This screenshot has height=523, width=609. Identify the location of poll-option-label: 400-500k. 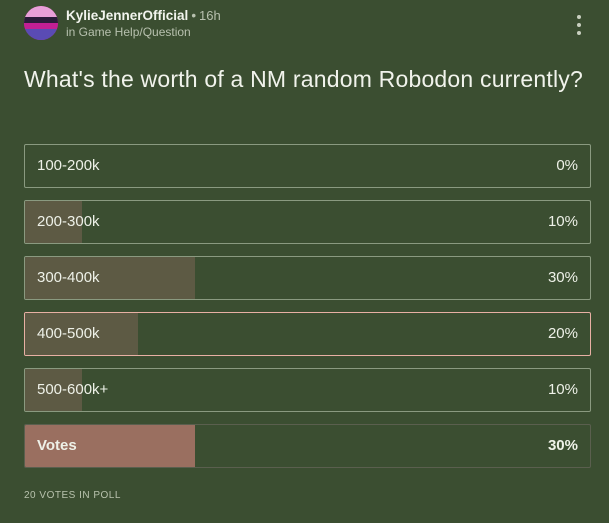
(68, 333).